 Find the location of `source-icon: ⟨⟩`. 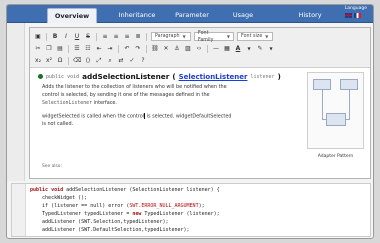

source-icon: ⟨⟩ is located at coordinates (88, 61).